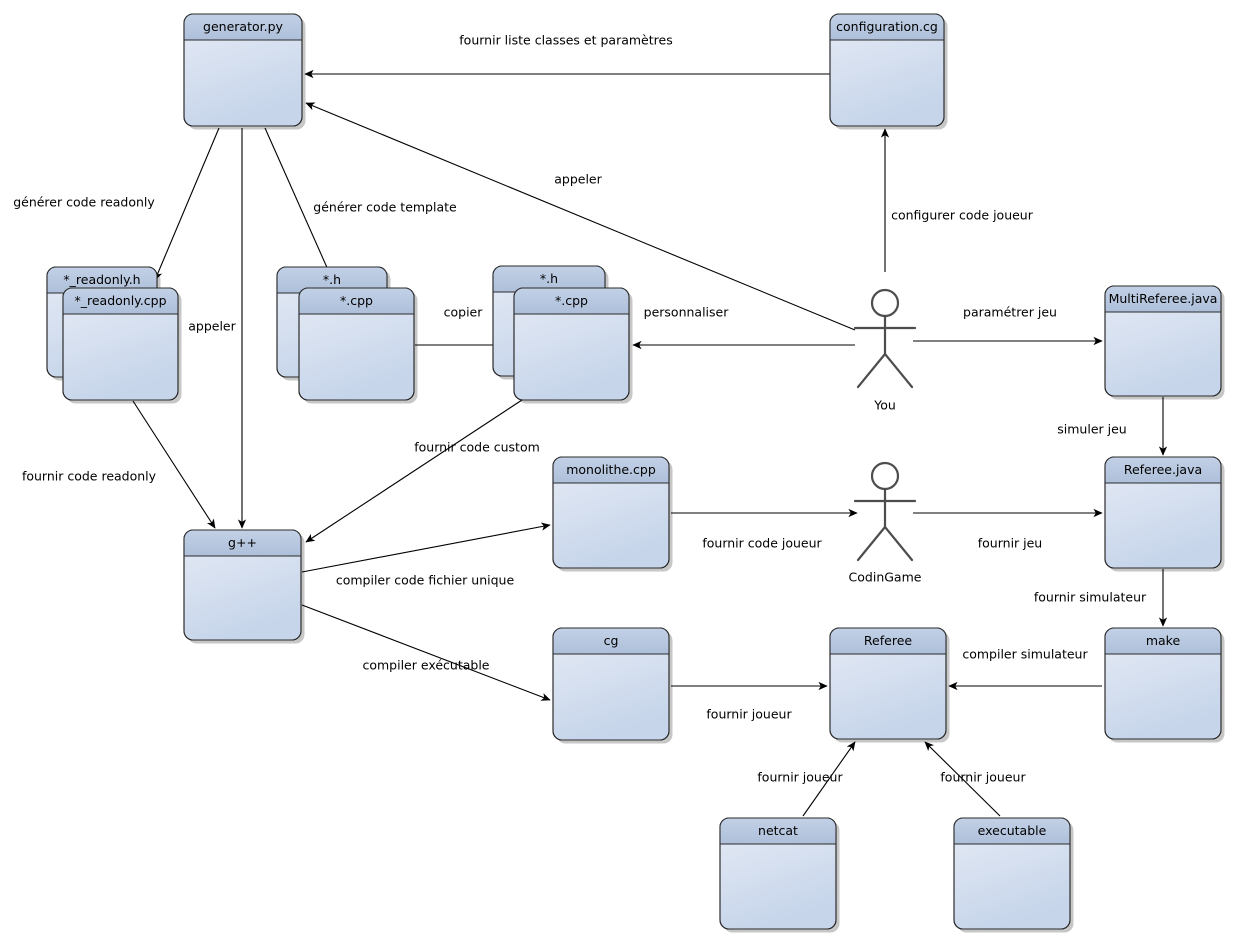 Image resolution: width=1236 pixels, height=945 pixels. Describe the element at coordinates (1164, 685) in the screenshot. I see `node-make: make` at that location.